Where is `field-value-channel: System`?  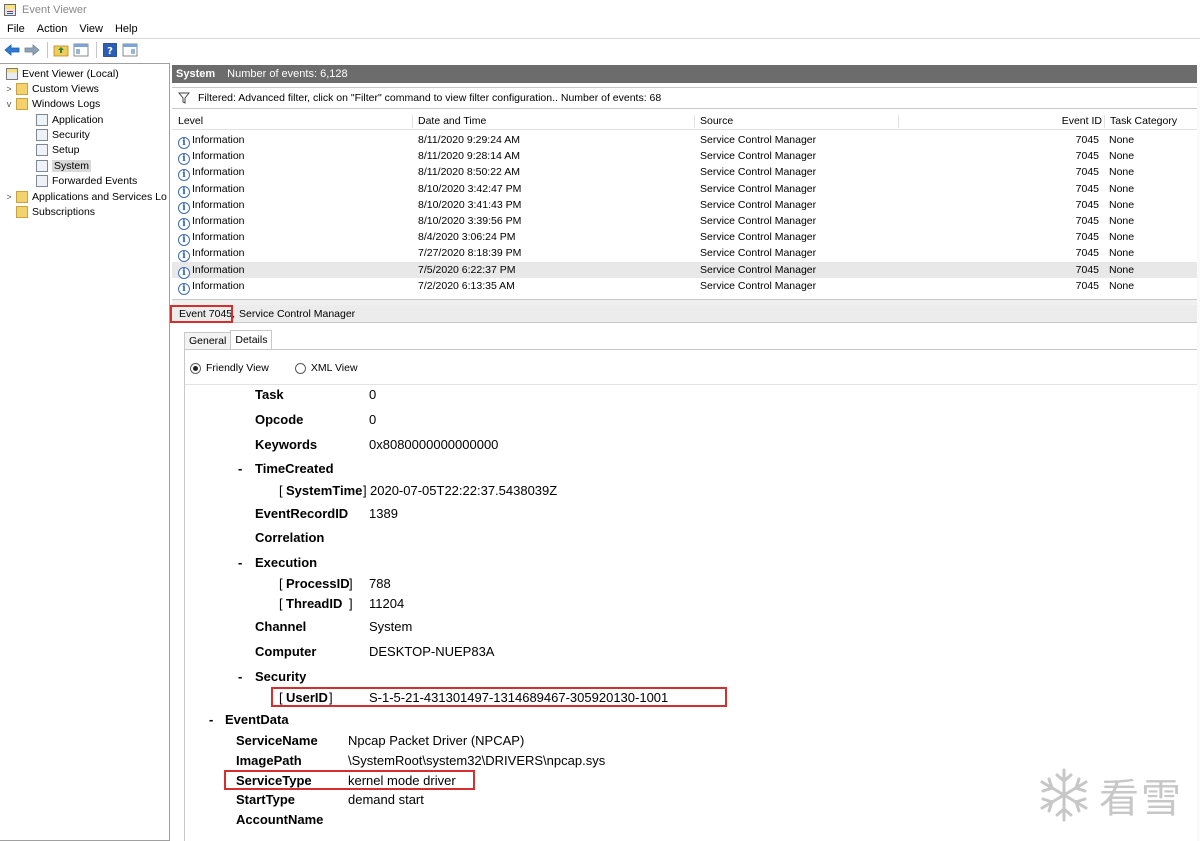
field-value-channel: System is located at coordinates (391, 626).